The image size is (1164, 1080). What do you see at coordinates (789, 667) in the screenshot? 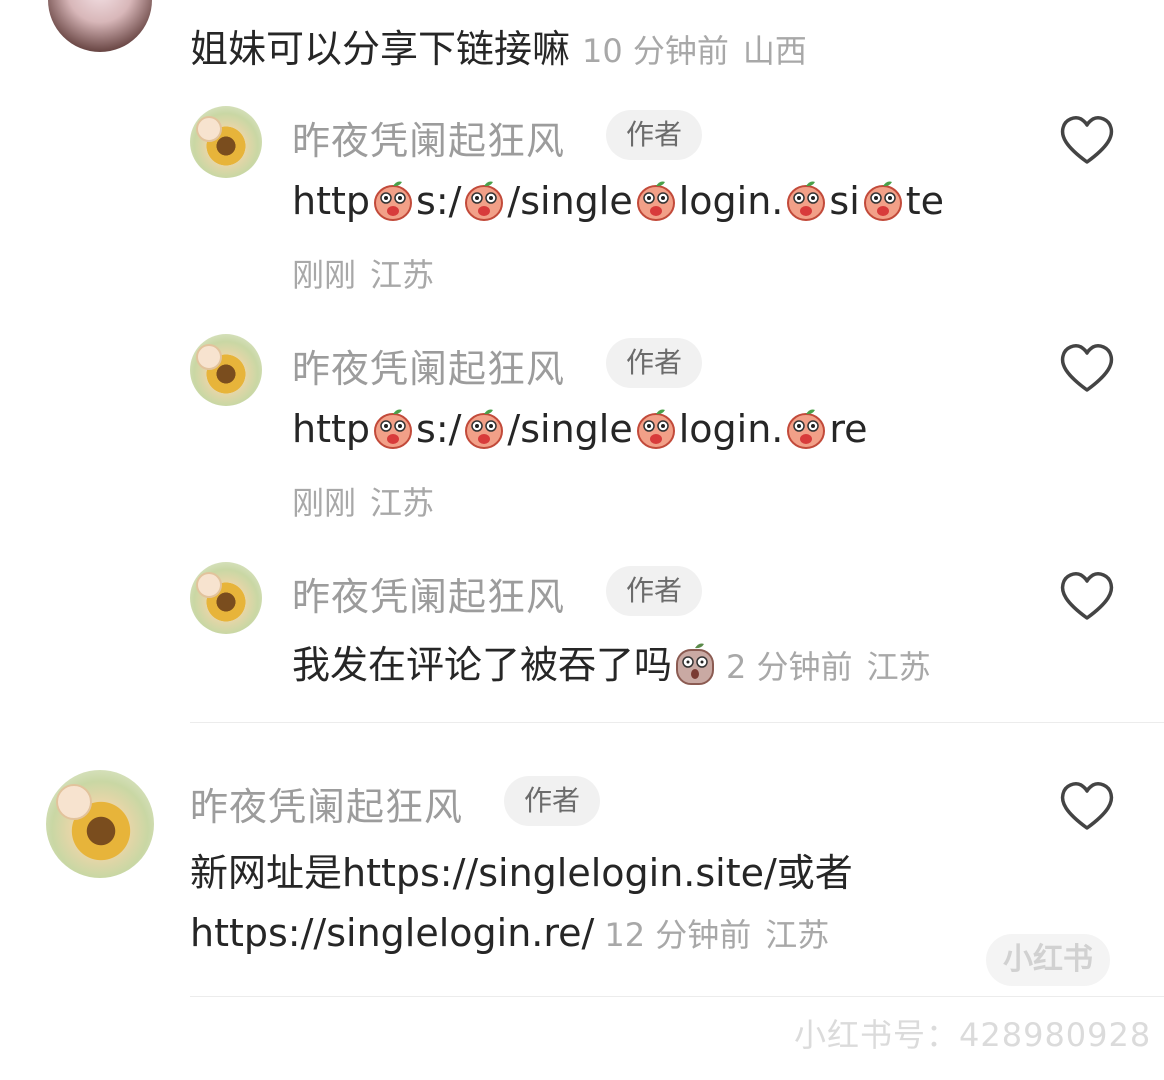
I see `reply-time: 2 分钟前` at bounding box center [789, 667].